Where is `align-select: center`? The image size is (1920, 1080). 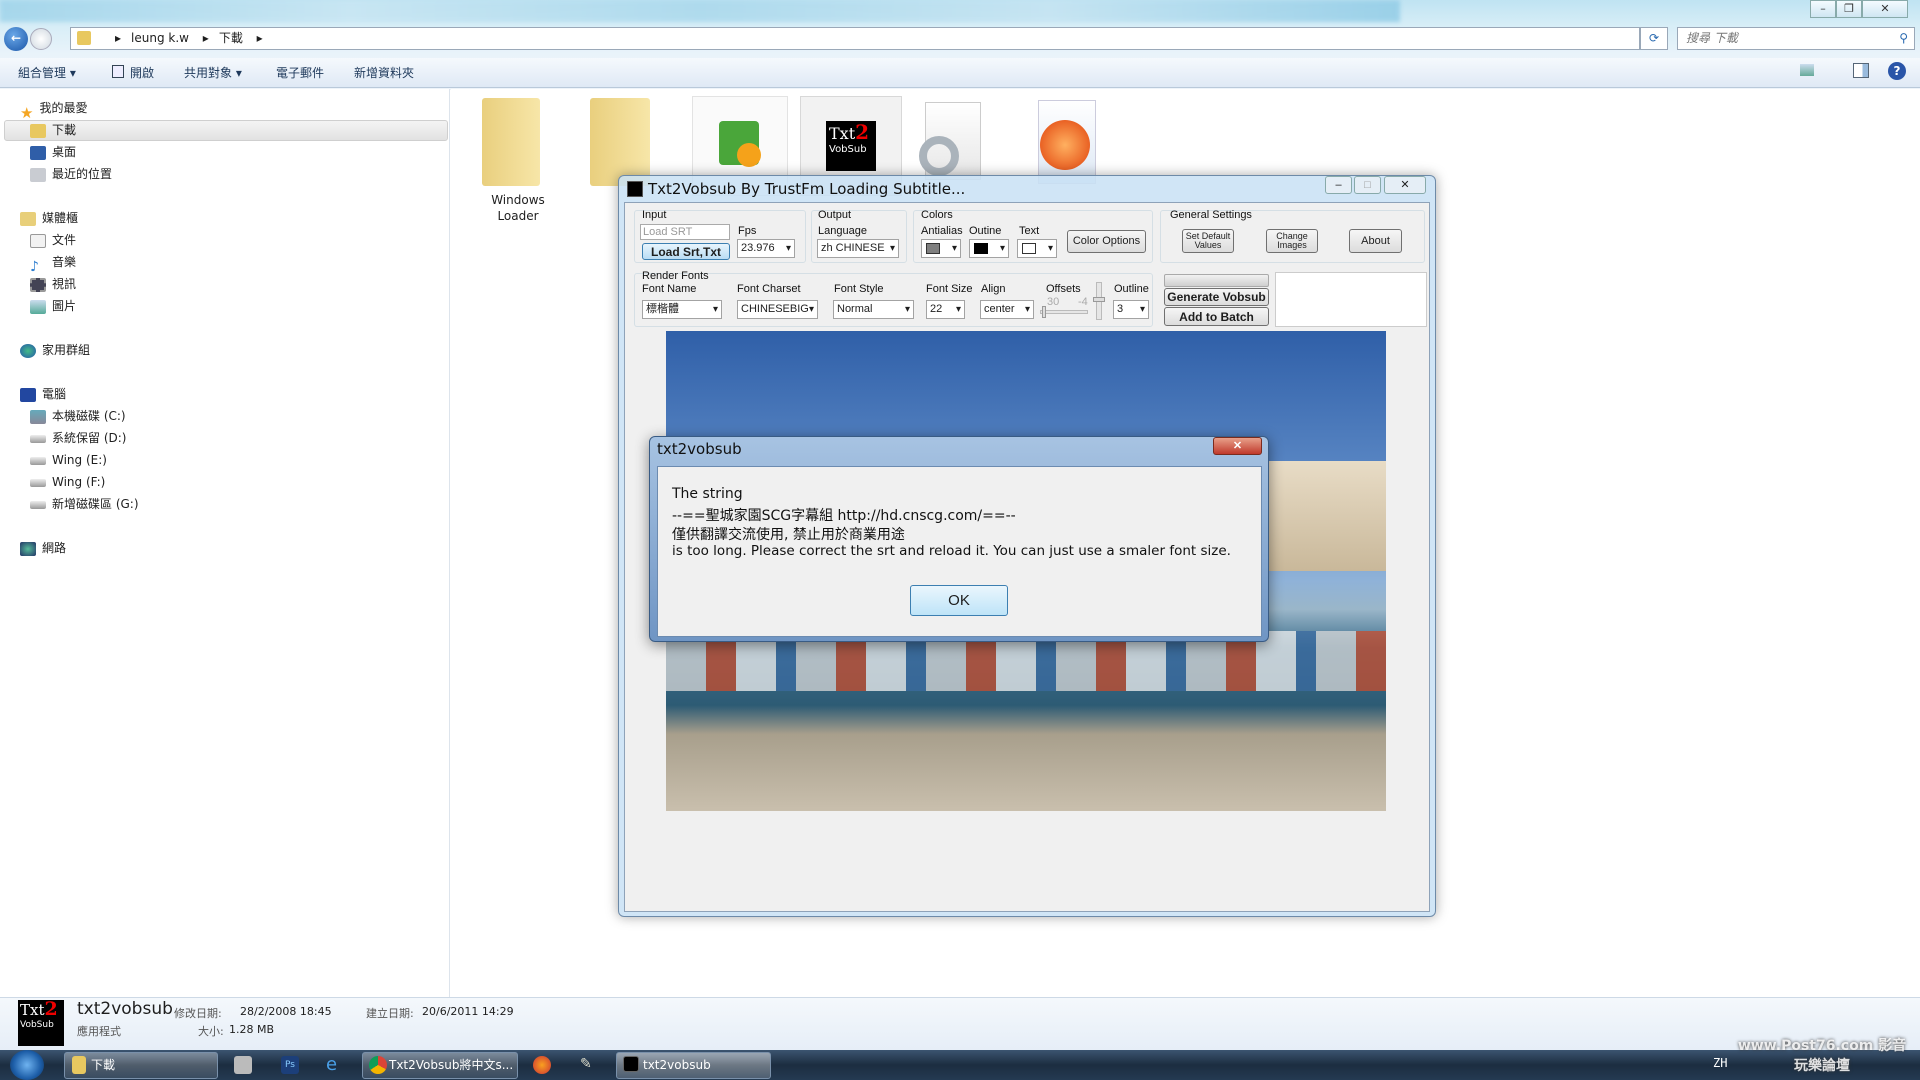 align-select: center is located at coordinates (1007, 309).